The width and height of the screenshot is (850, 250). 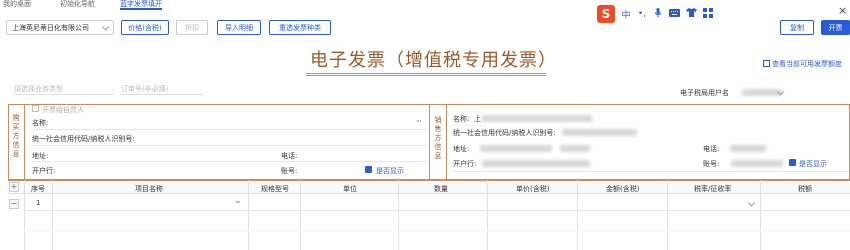 I want to click on row-2-line, so click(x=437, y=230).